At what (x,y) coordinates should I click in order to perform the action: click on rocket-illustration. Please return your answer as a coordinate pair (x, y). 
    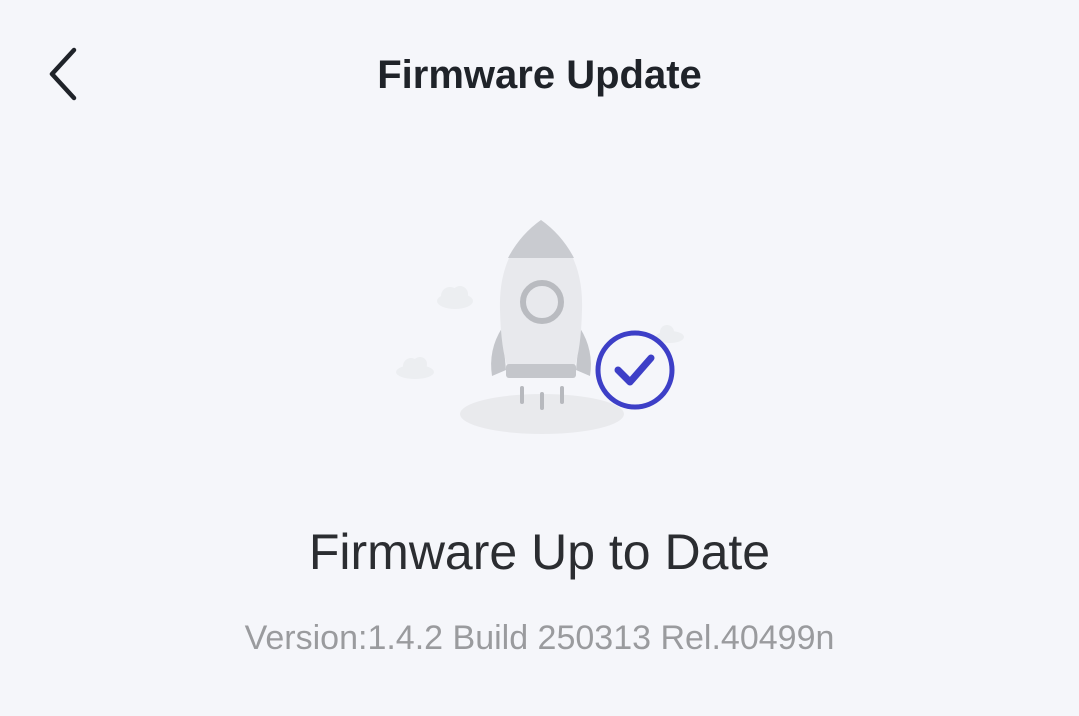
    Looking at the image, I should click on (540, 325).